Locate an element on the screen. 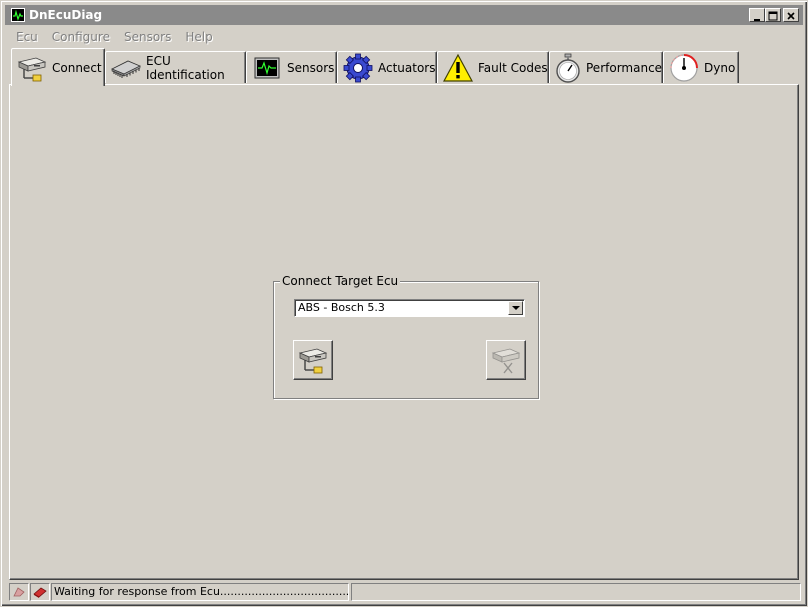 This screenshot has height=607, width=808. close-button is located at coordinates (791, 15).